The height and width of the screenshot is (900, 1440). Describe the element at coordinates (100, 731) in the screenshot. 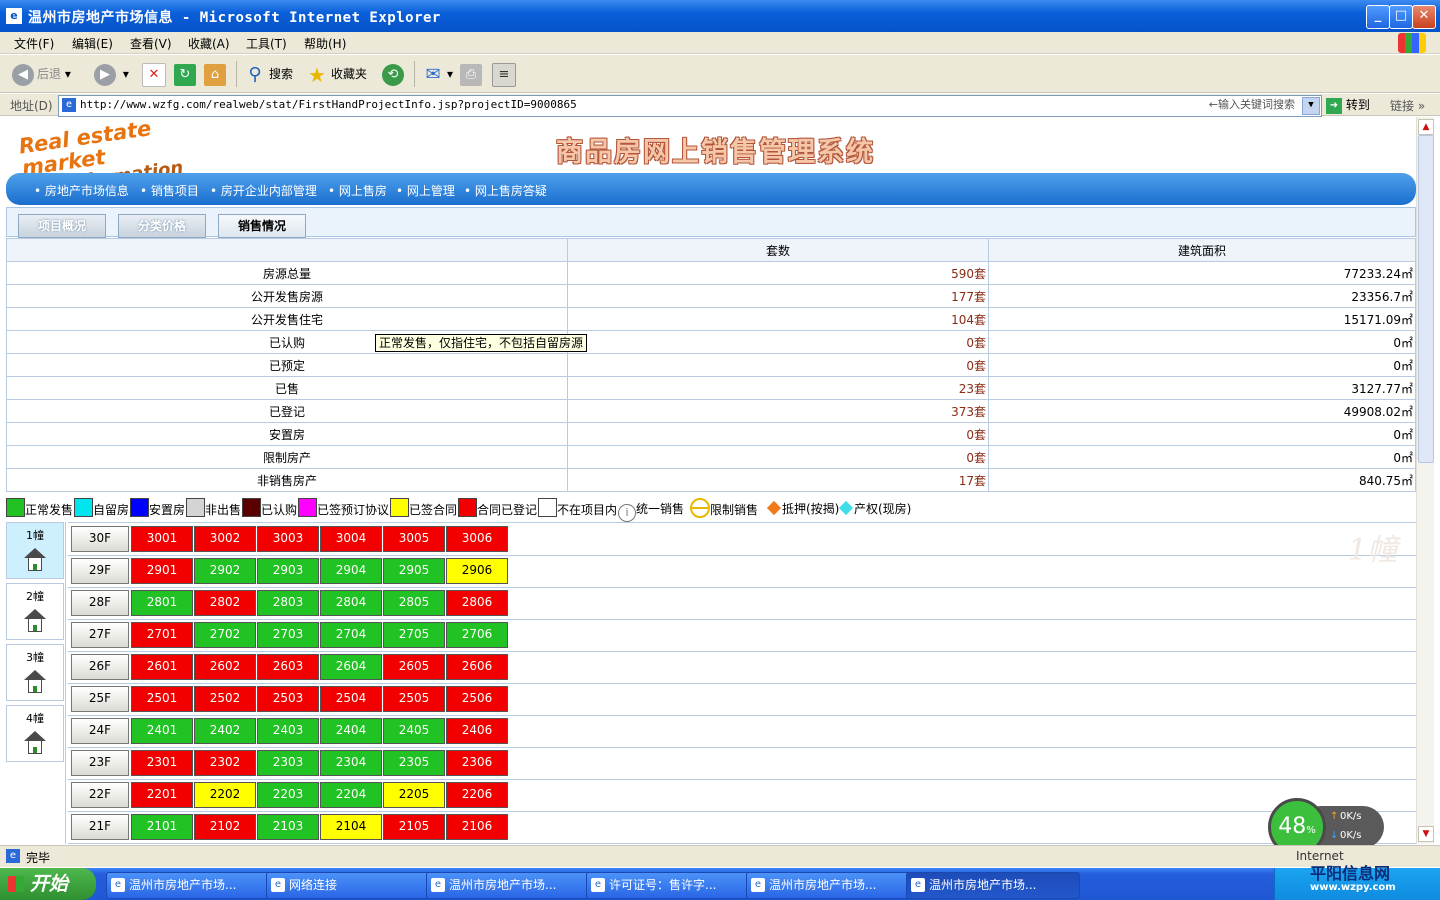

I see `floor-button: 24F` at that location.